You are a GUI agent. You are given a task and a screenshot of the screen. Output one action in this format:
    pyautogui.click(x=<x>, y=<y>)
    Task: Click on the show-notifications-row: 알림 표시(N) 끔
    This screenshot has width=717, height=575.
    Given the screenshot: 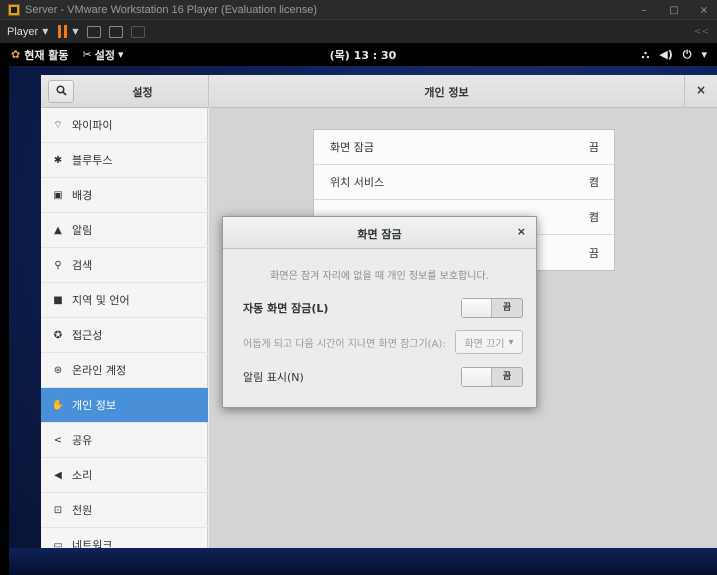 What is the action you would take?
    pyautogui.click(x=383, y=377)
    